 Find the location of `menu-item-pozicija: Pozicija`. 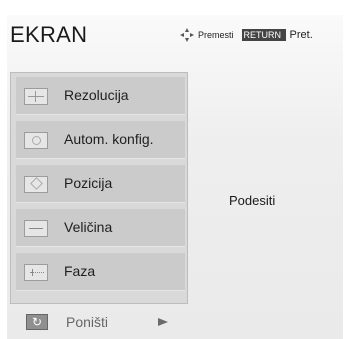

menu-item-pozicija: Pozicija is located at coordinates (100, 184).